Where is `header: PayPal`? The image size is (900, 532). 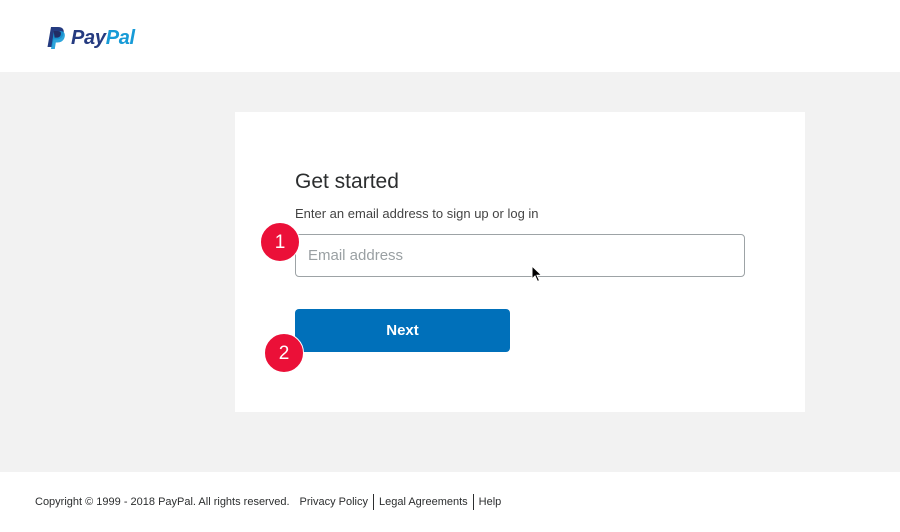
header: PayPal is located at coordinates (450, 36).